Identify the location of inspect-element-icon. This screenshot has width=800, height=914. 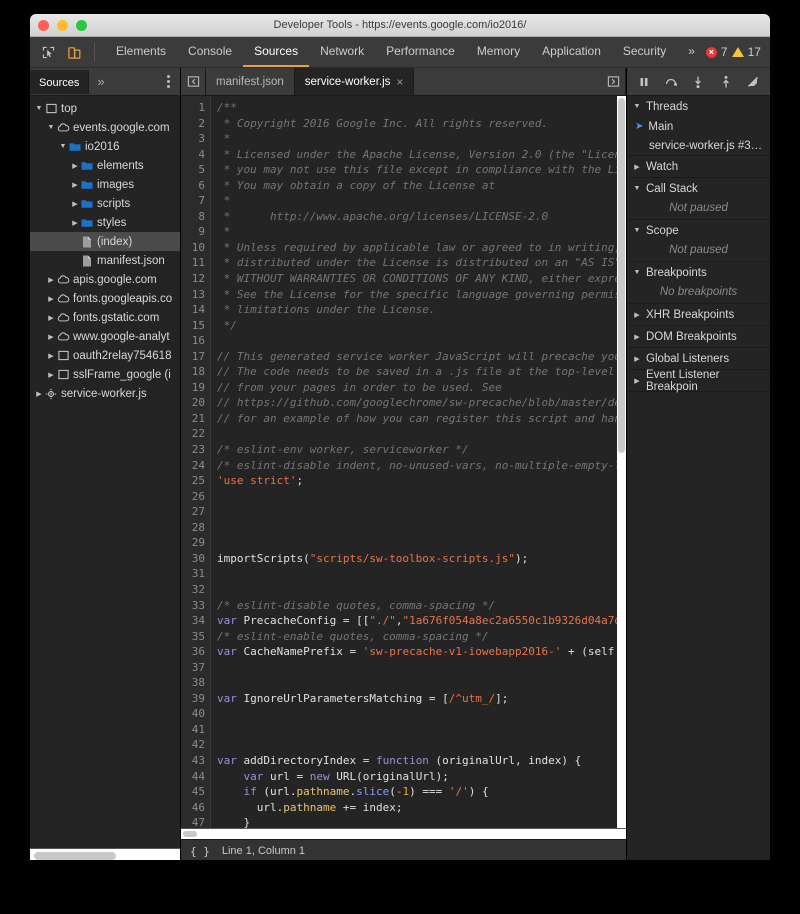
(48, 52).